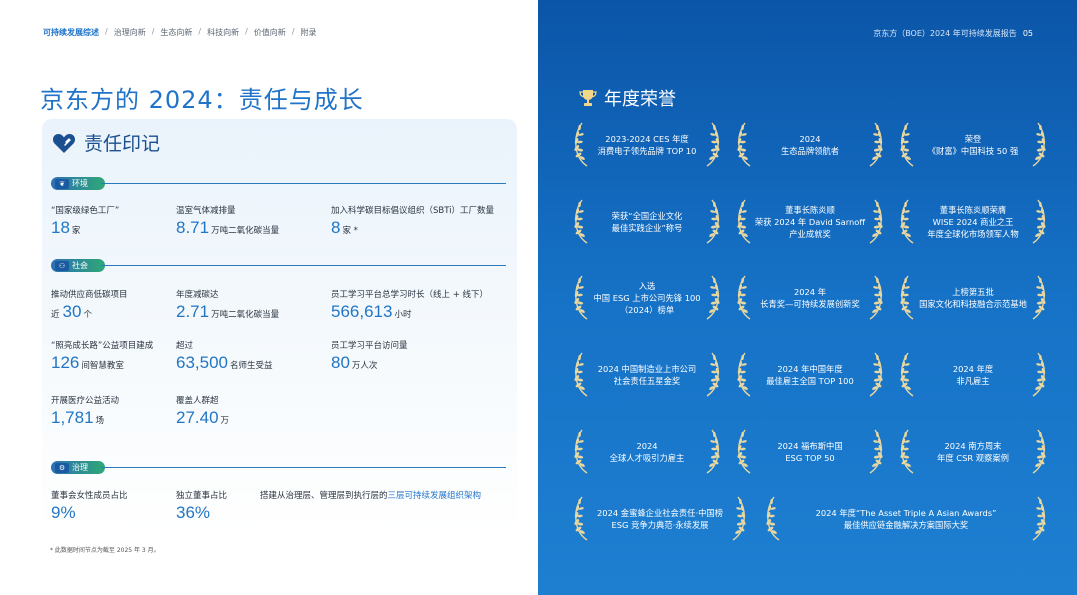 This screenshot has width=1077, height=595. Describe the element at coordinates (410, 295) in the screenshot. I see `stat-label: 员工学习平台总学习时长（线上 + 线下）` at that location.